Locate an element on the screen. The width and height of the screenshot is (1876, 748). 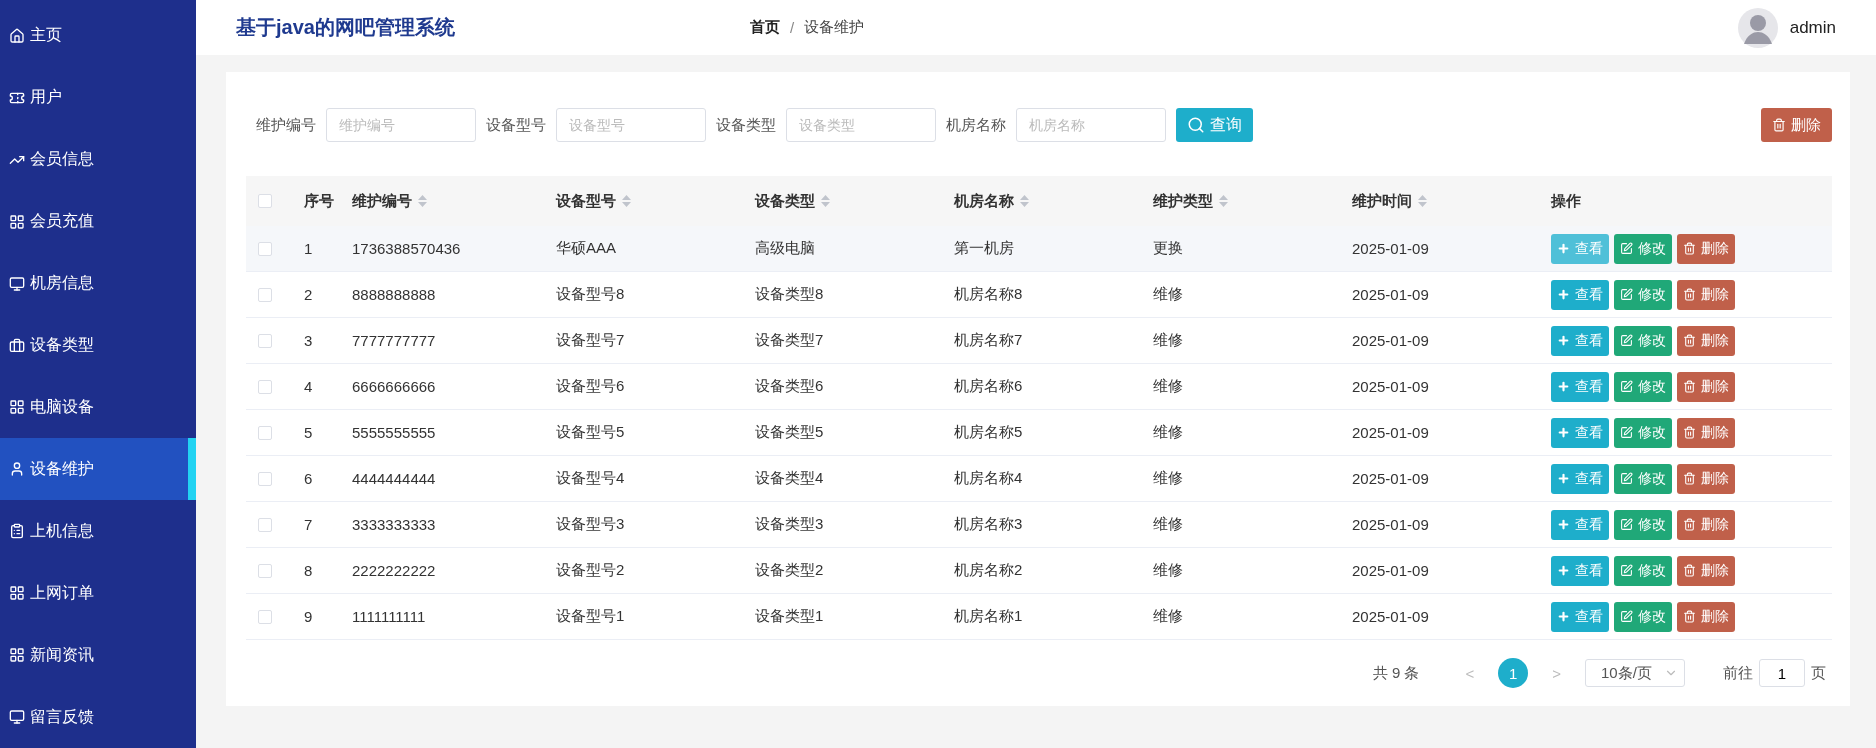
table-cell-text: 设备型号4 is located at coordinates (590, 478).